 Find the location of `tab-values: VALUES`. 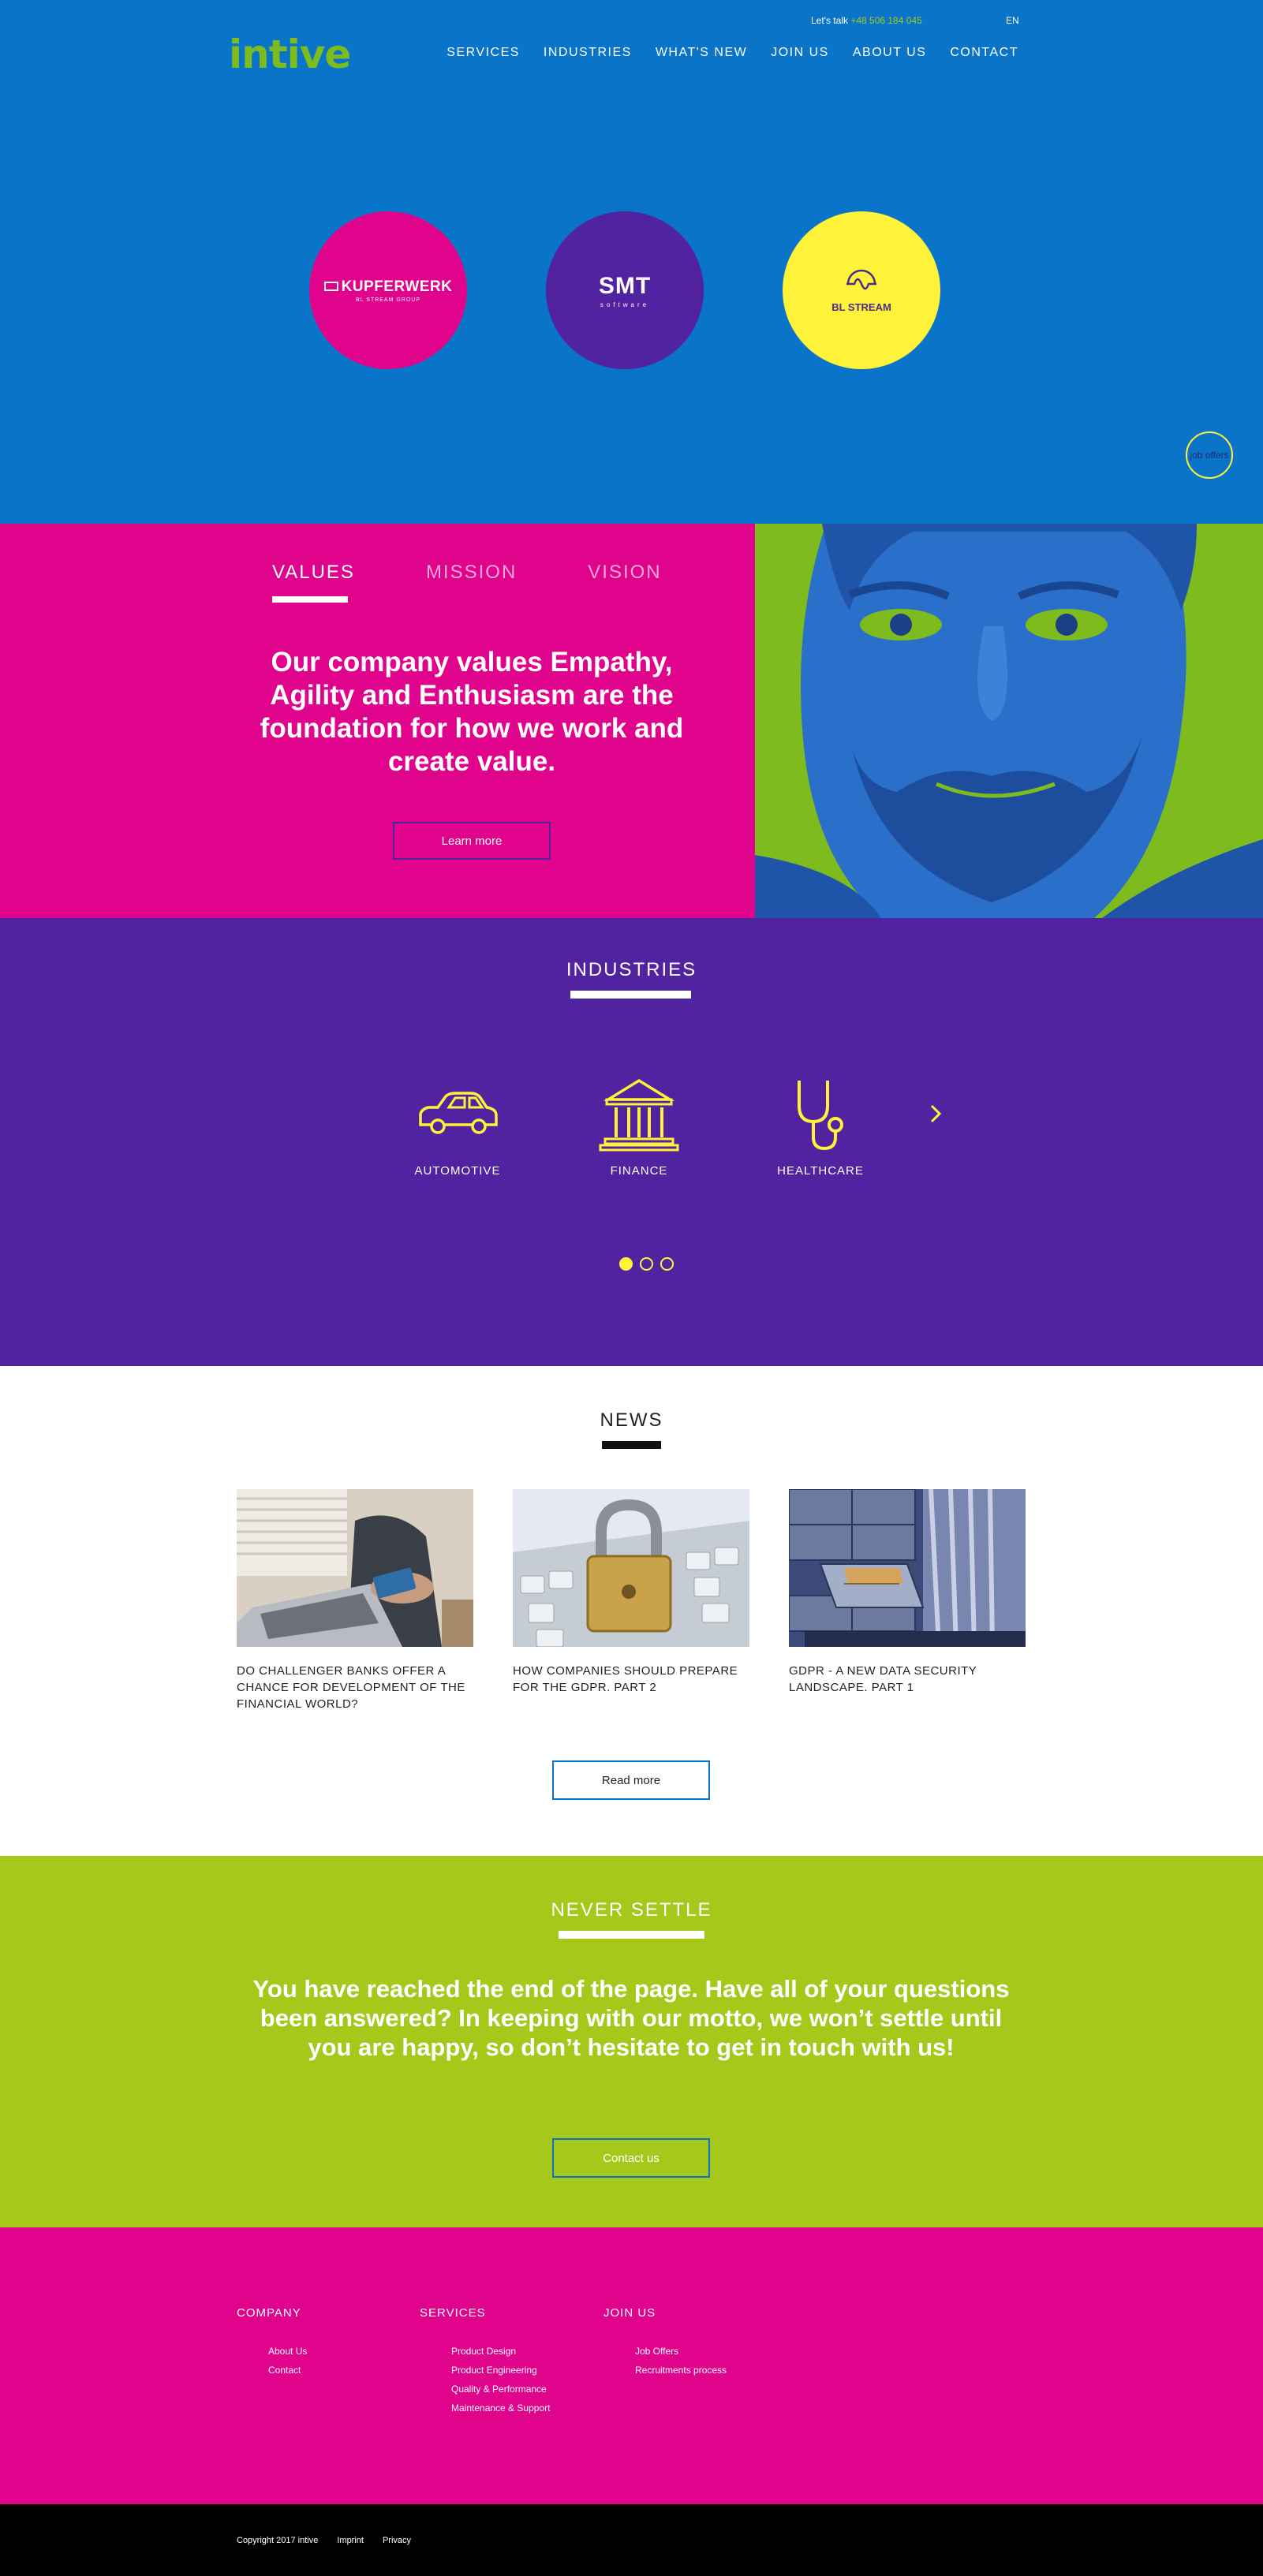

tab-values: VALUES is located at coordinates (313, 573).